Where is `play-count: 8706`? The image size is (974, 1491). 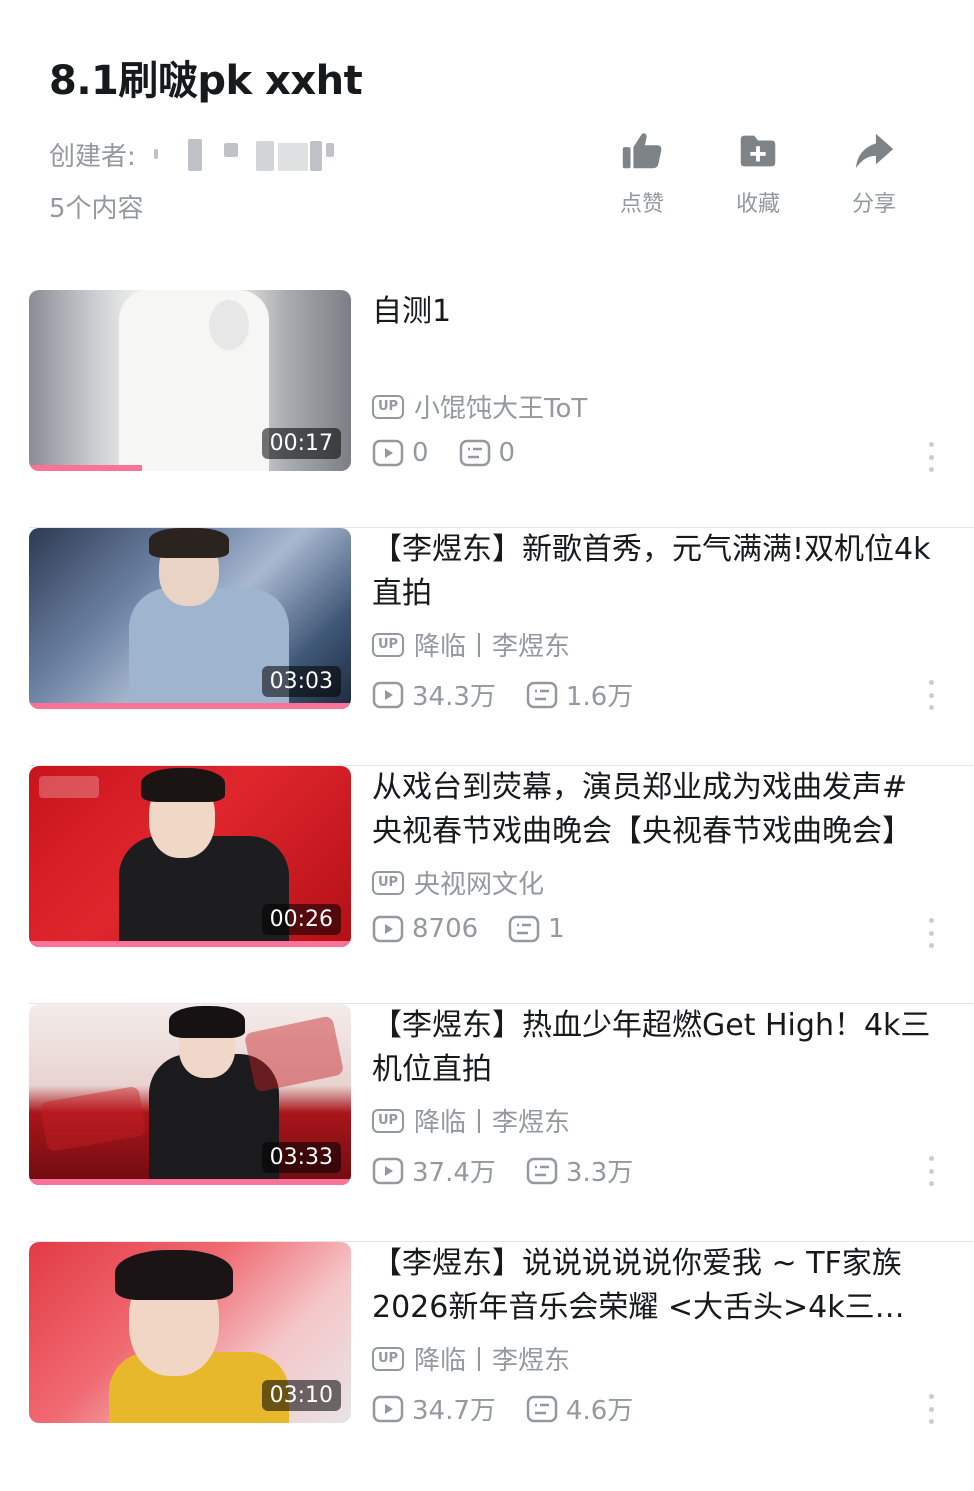 play-count: 8706 is located at coordinates (425, 929).